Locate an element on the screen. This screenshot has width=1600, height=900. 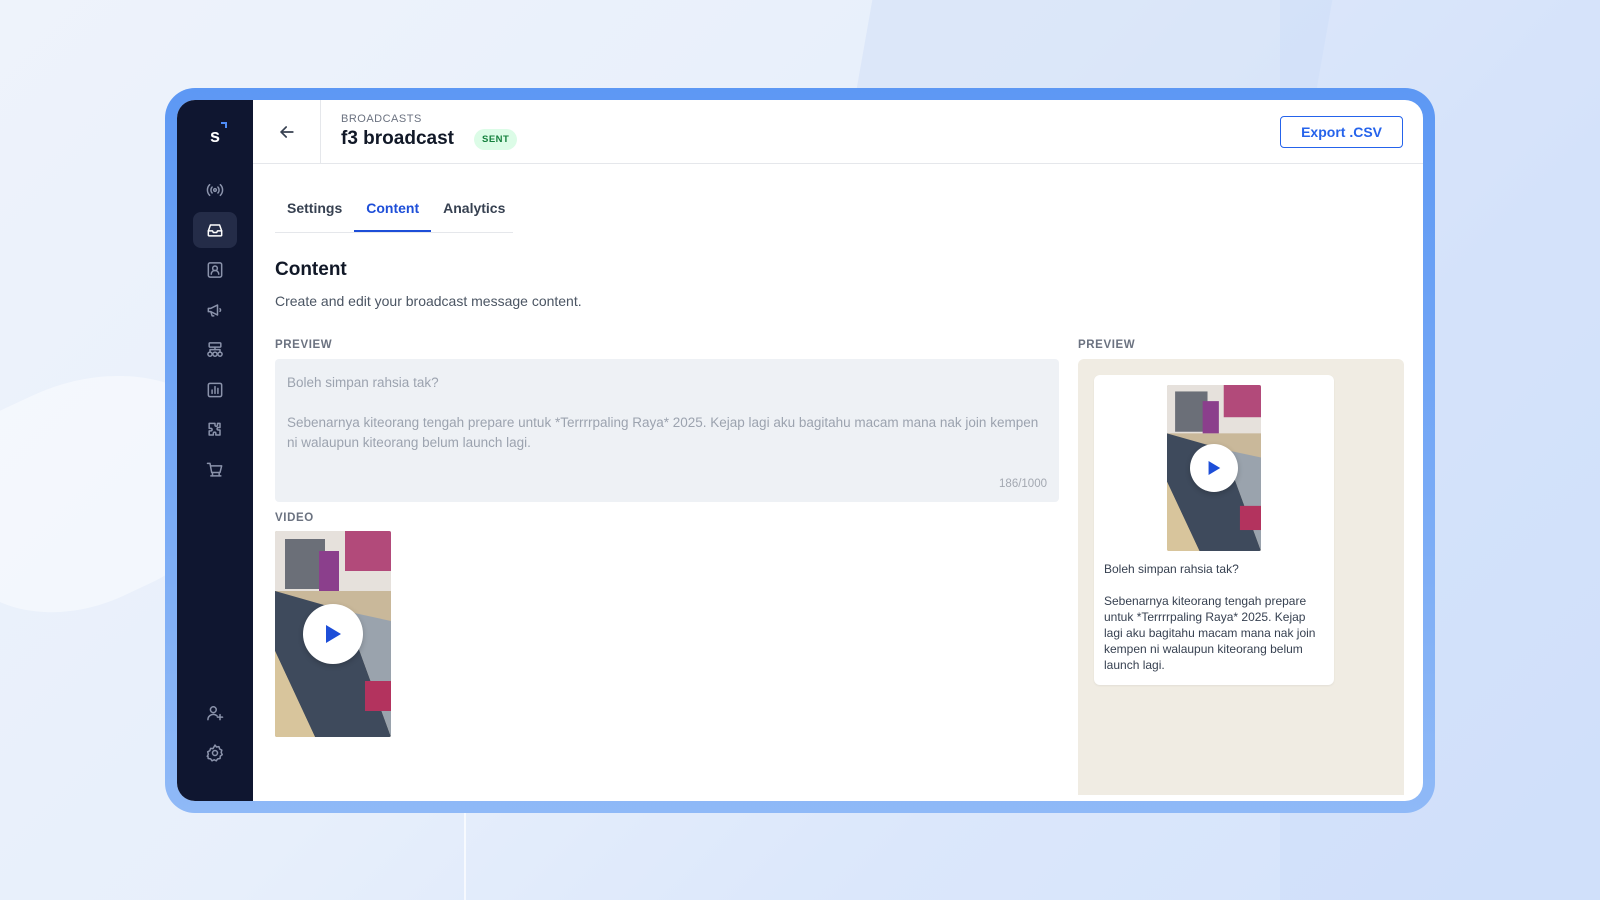
page-title: f3 broadcast is located at coordinates (397, 138).